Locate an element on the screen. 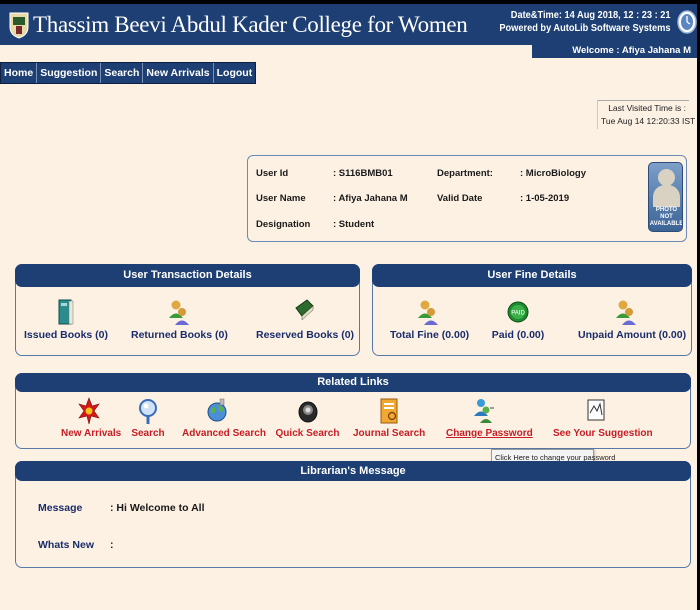 The image size is (700, 610). clock-icon is located at coordinates (687, 22).